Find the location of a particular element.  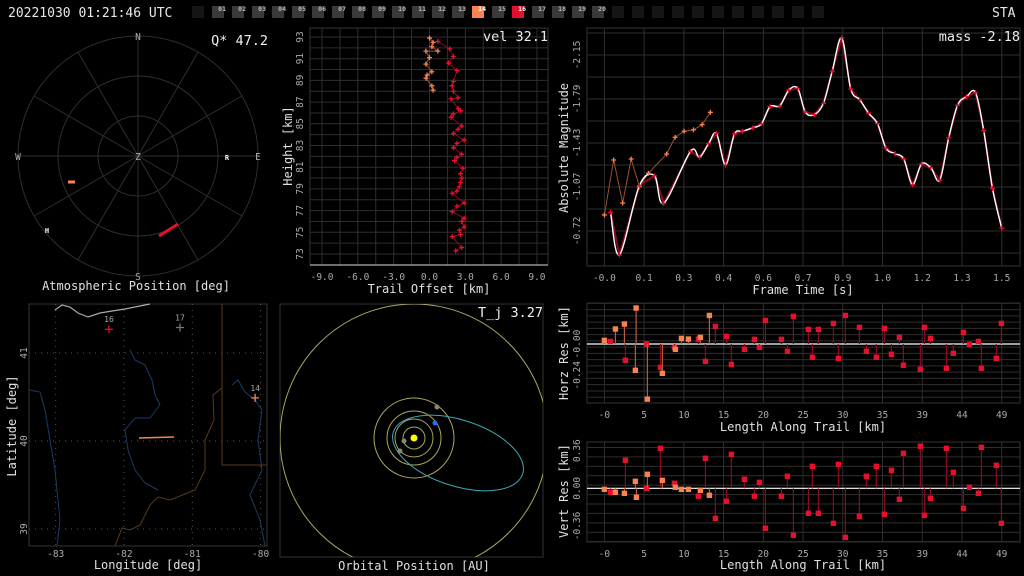

x-tick-label: 39 is located at coordinates (923, 554).